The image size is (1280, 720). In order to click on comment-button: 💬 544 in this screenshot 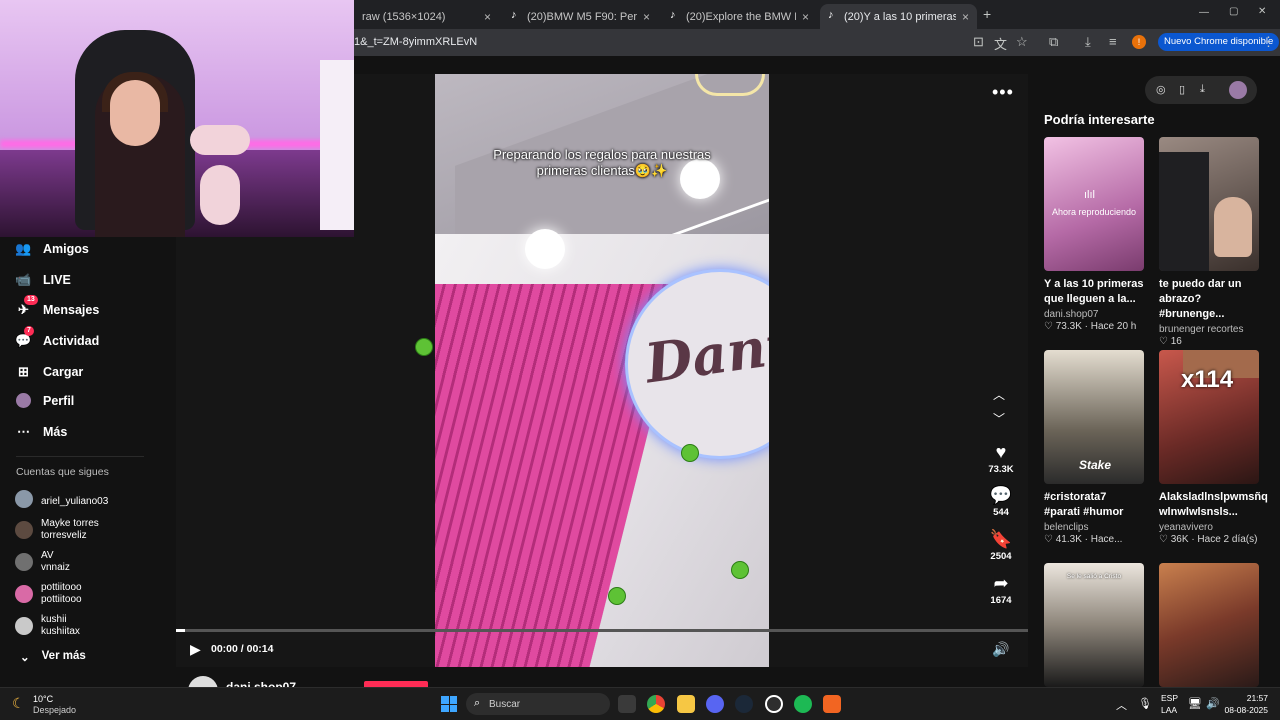, I will do `click(1001, 501)`.